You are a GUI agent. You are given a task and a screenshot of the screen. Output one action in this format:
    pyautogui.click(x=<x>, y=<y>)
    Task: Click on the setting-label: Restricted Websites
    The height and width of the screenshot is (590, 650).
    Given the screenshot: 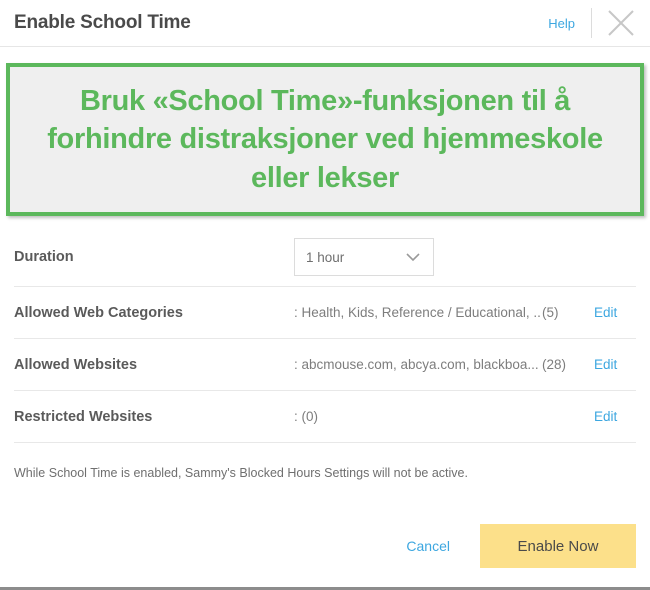 What is the action you would take?
    pyautogui.click(x=83, y=416)
    